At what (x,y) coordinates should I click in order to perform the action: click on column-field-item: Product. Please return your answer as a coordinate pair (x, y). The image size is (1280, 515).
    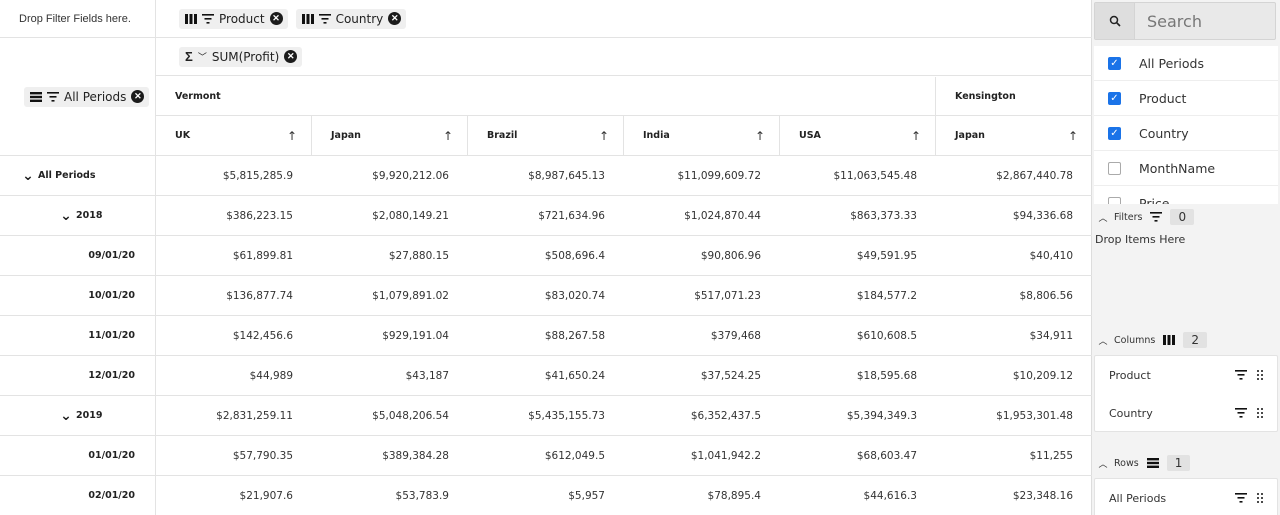
    Looking at the image, I should click on (1186, 375).